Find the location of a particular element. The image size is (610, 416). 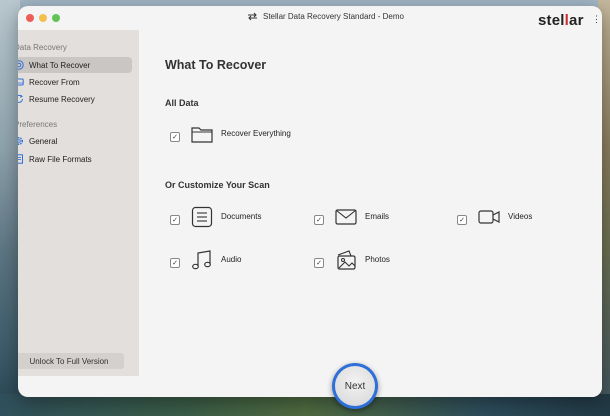

stellar-logo: stellar is located at coordinates (561, 20).